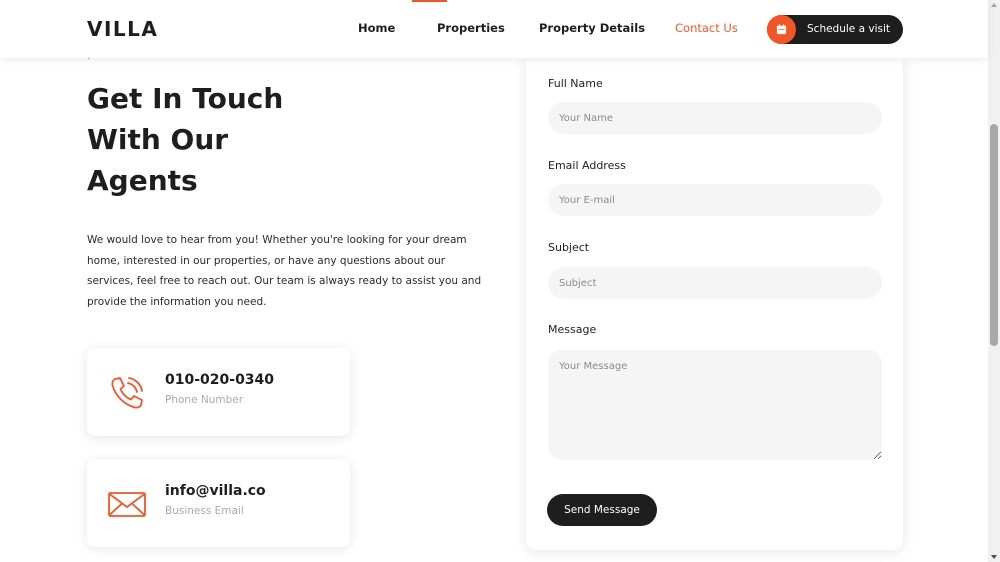 This screenshot has width=1000, height=562. What do you see at coordinates (587, 165) in the screenshot?
I see `email-address-label: Email Address` at bounding box center [587, 165].